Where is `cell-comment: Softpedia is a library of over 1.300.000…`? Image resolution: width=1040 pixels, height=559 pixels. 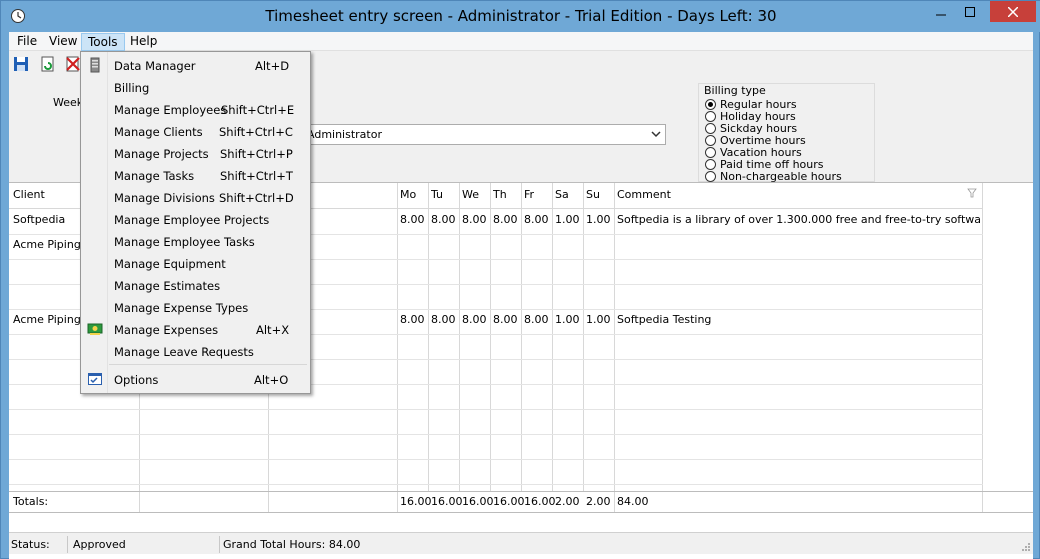 cell-comment: Softpedia is a library of over 1.300.000… is located at coordinates (799, 220).